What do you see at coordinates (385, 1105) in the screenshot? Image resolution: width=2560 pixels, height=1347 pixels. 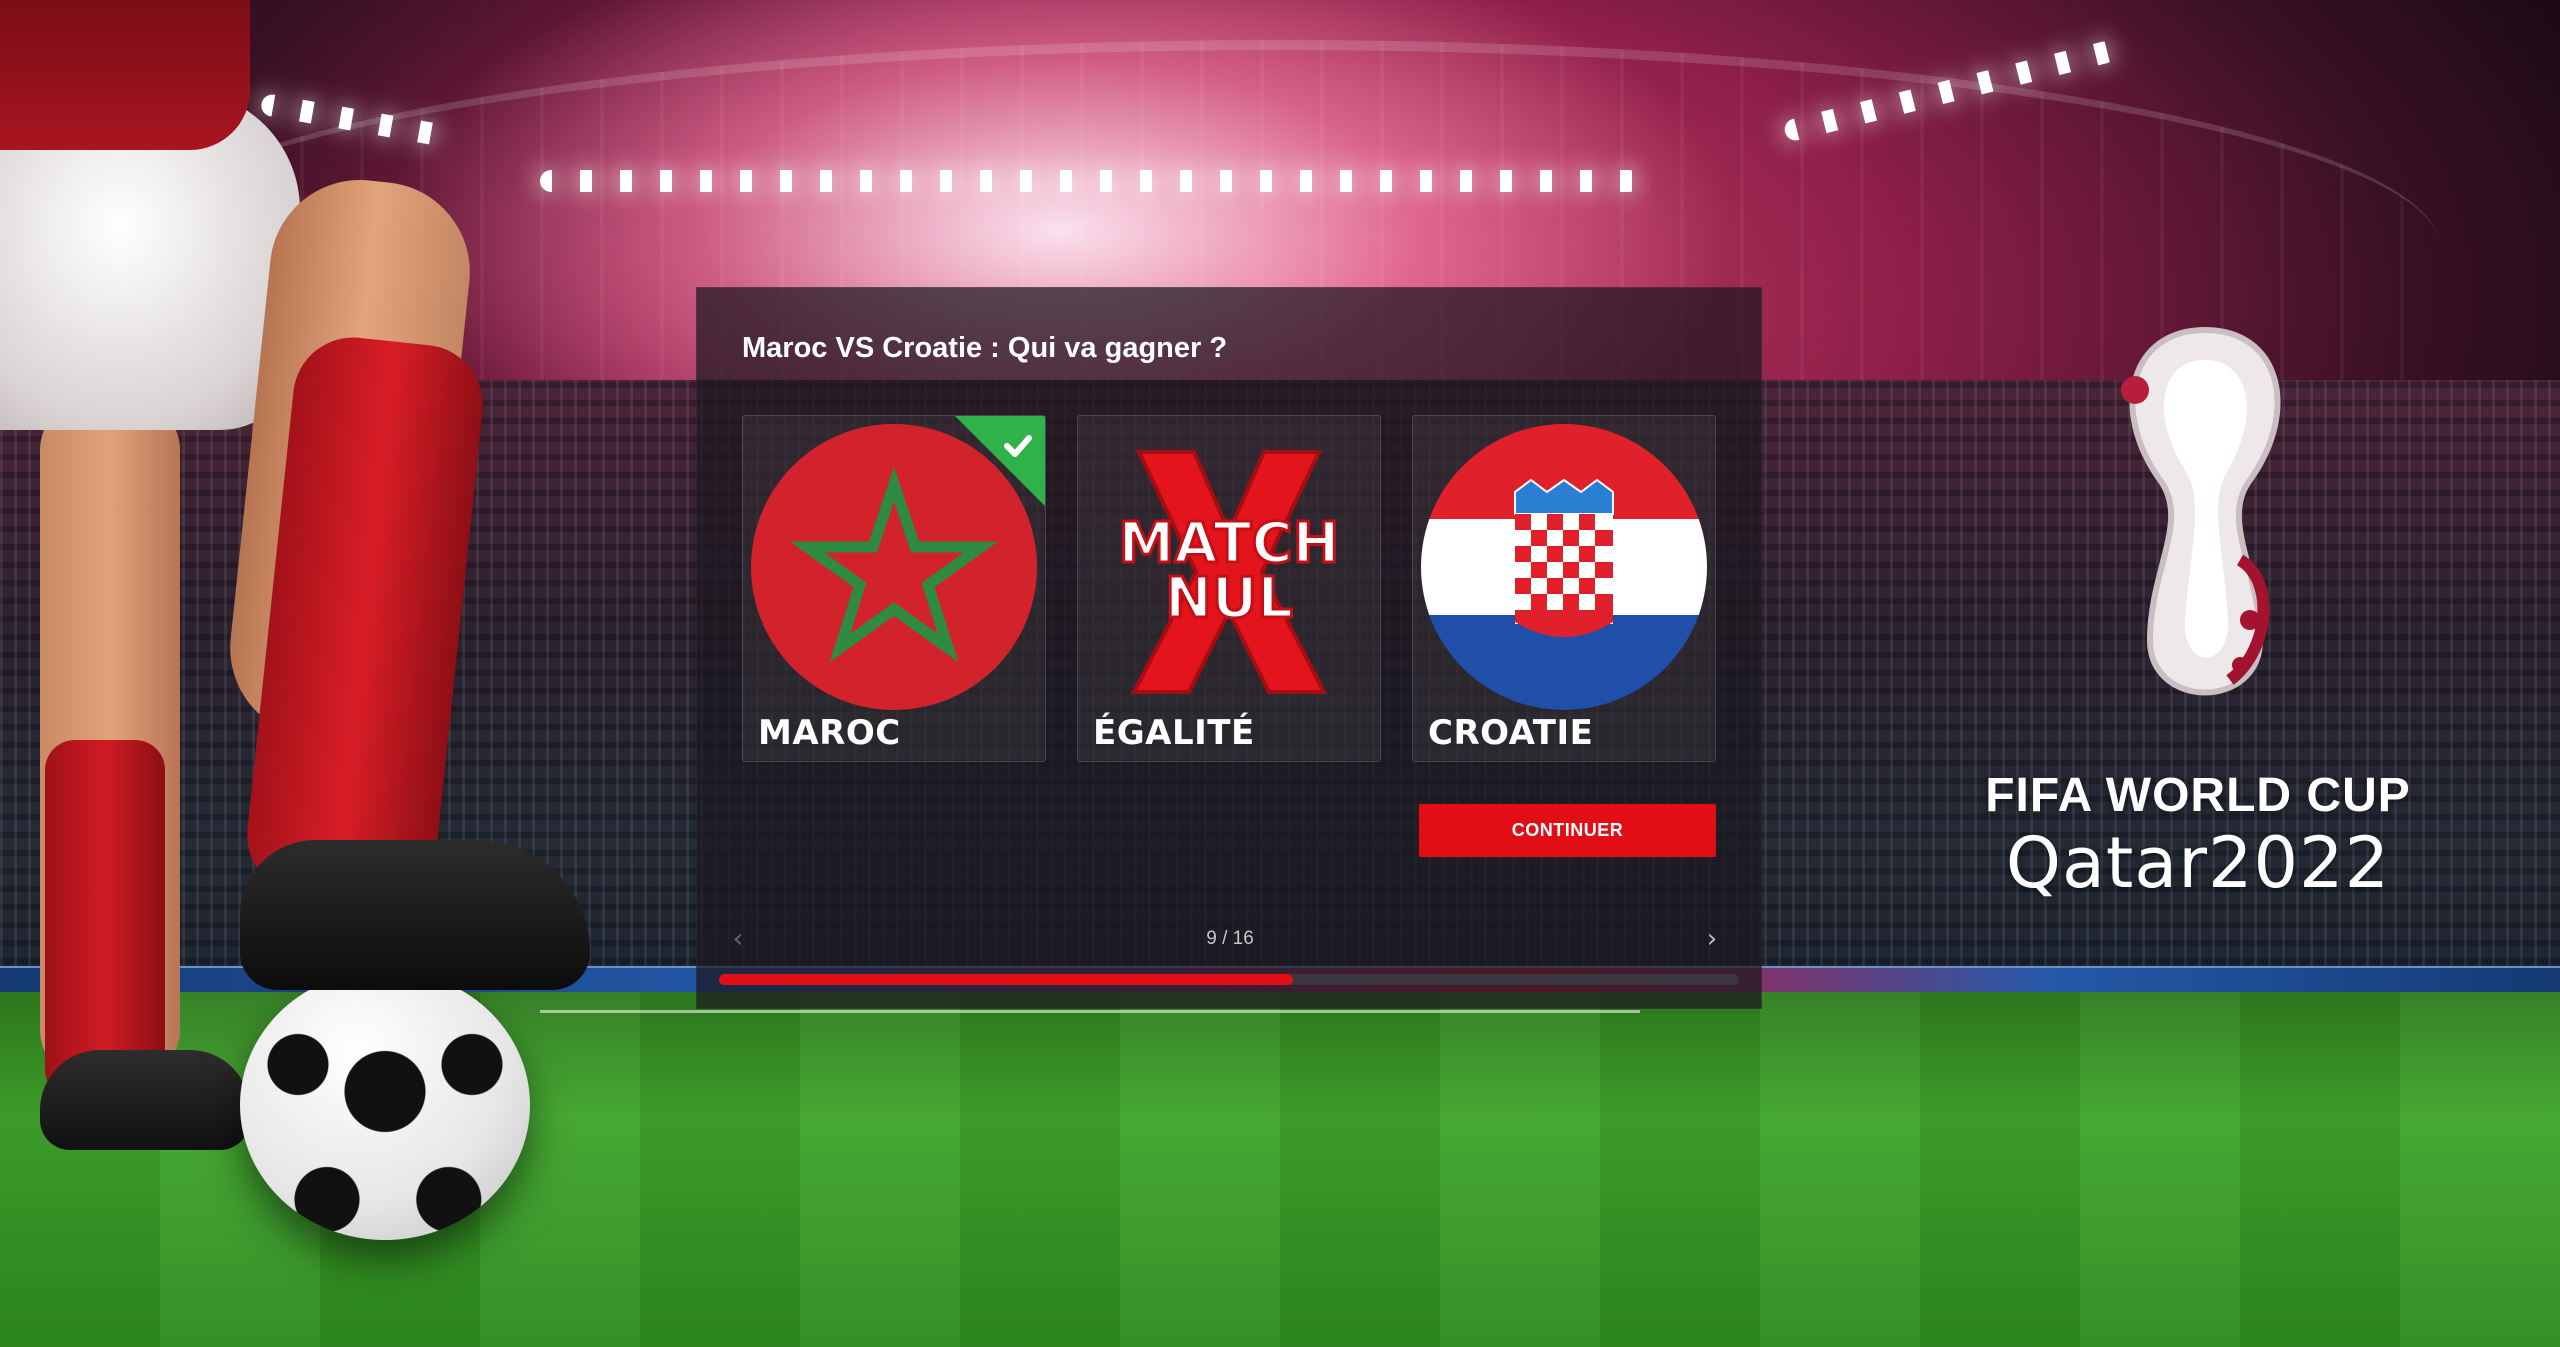 I see `soccer-ball` at bounding box center [385, 1105].